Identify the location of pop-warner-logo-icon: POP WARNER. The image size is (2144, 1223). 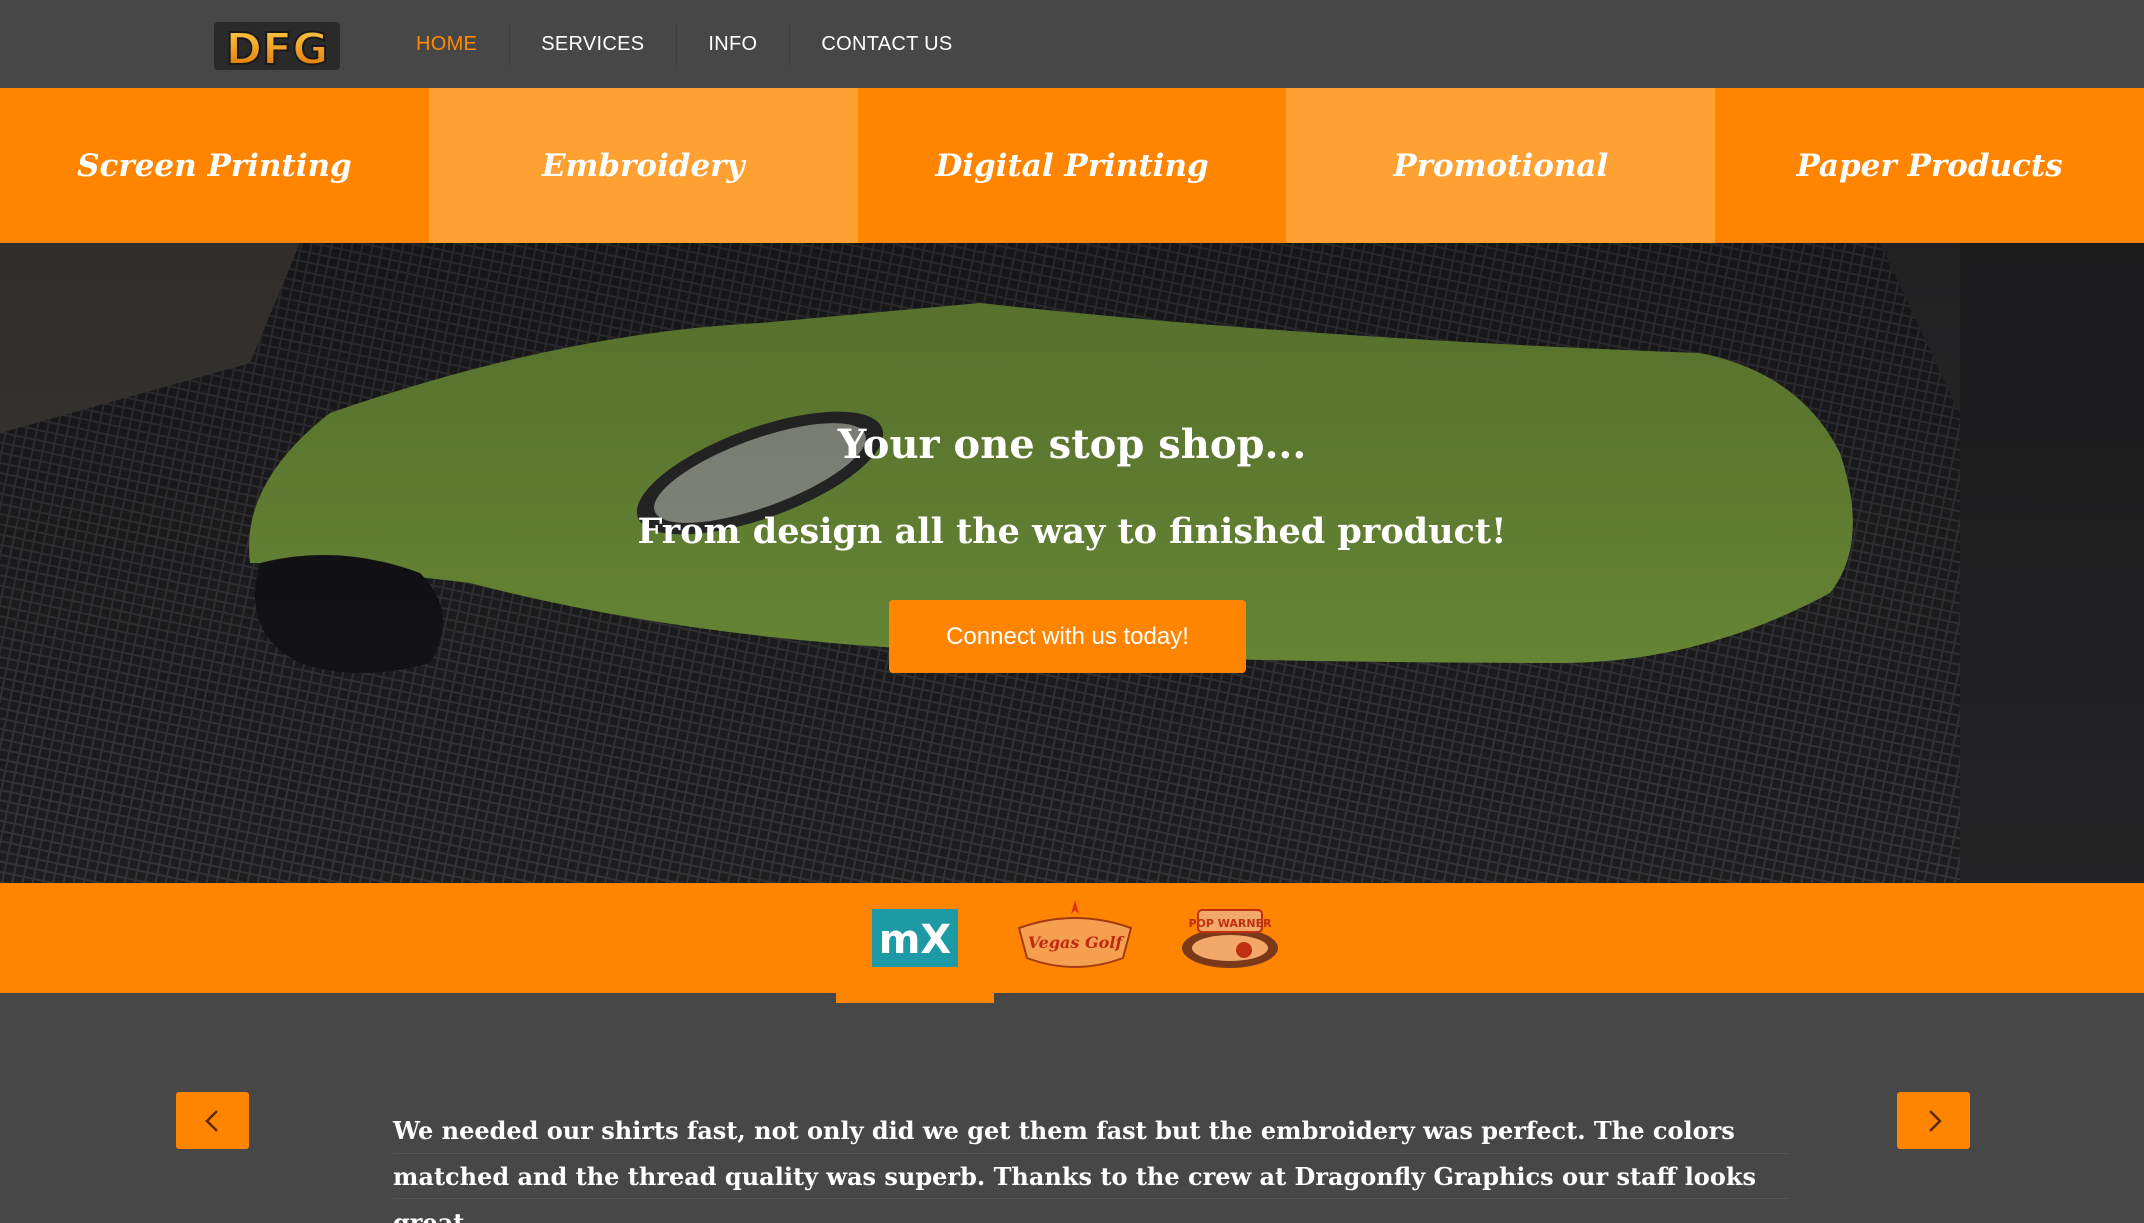
(1230, 938).